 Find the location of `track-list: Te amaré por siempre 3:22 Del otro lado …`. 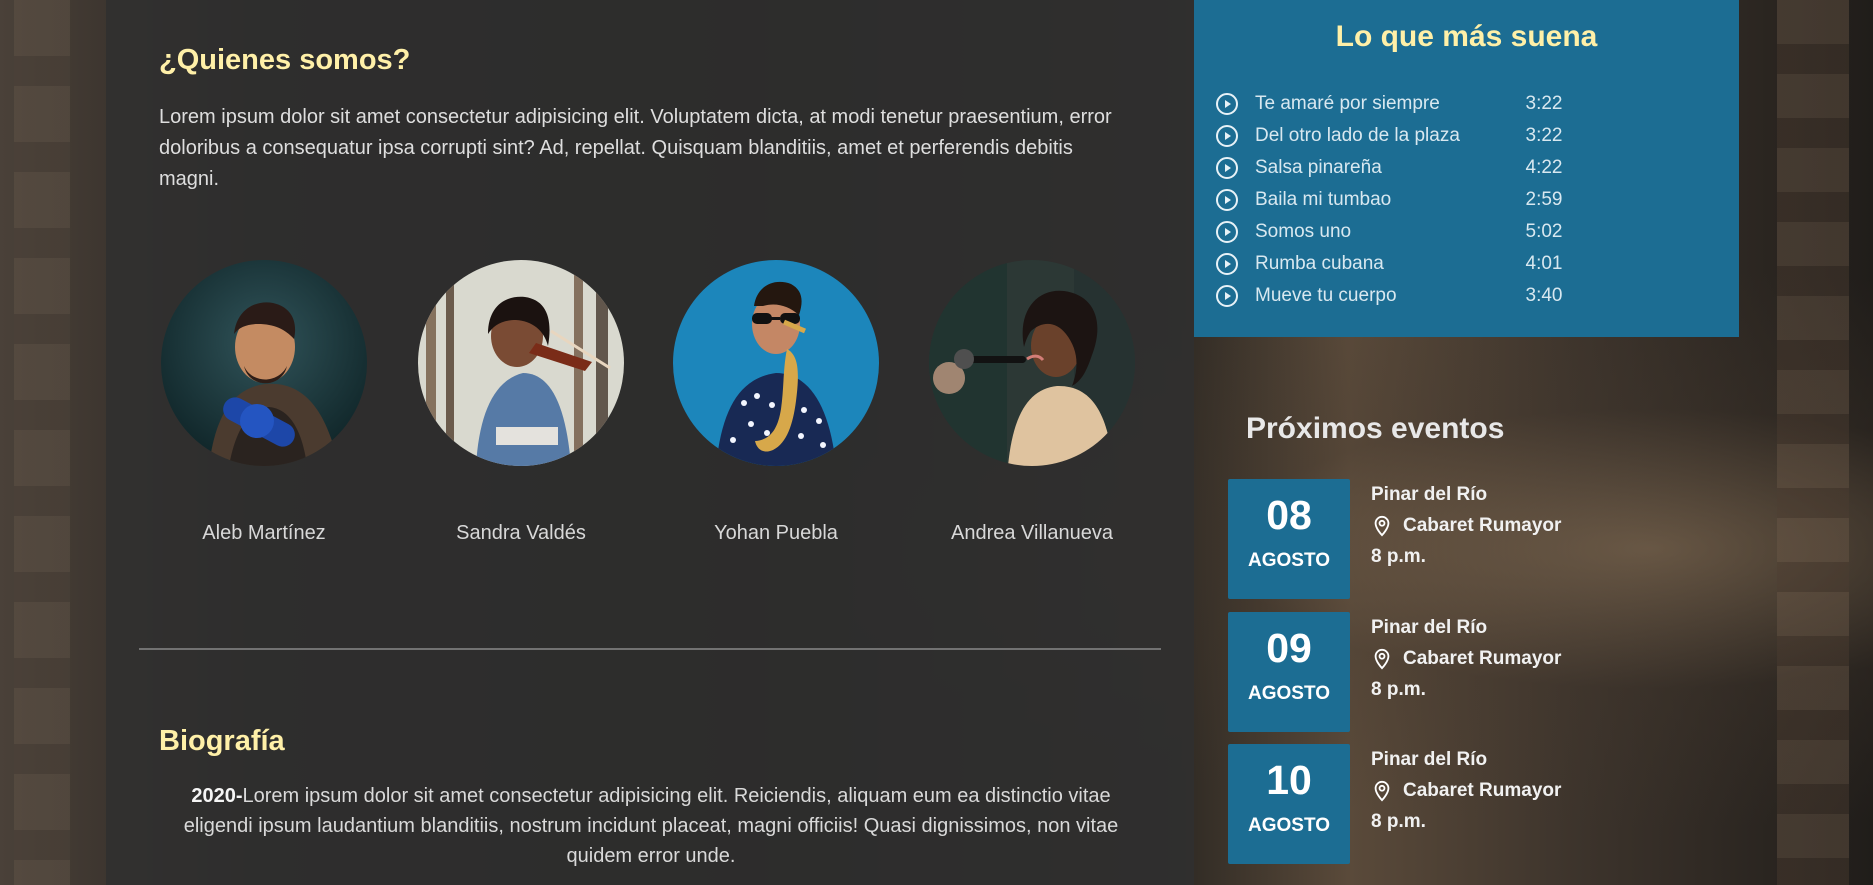

track-list: Te amaré por siempre 3:22 Del otro lado … is located at coordinates (1390, 200).